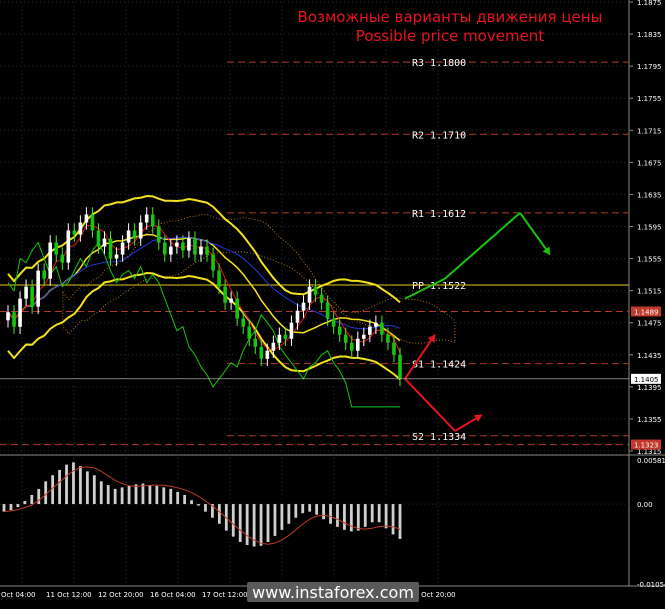  I want to click on chart-title: Возможные варианты движения цены, so click(450, 17).